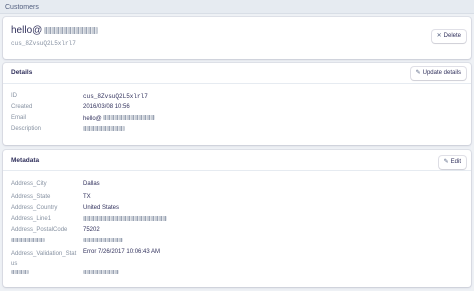 The height and width of the screenshot is (291, 474). I want to click on metadata-row-city: Address_City Dallas, so click(55, 184).